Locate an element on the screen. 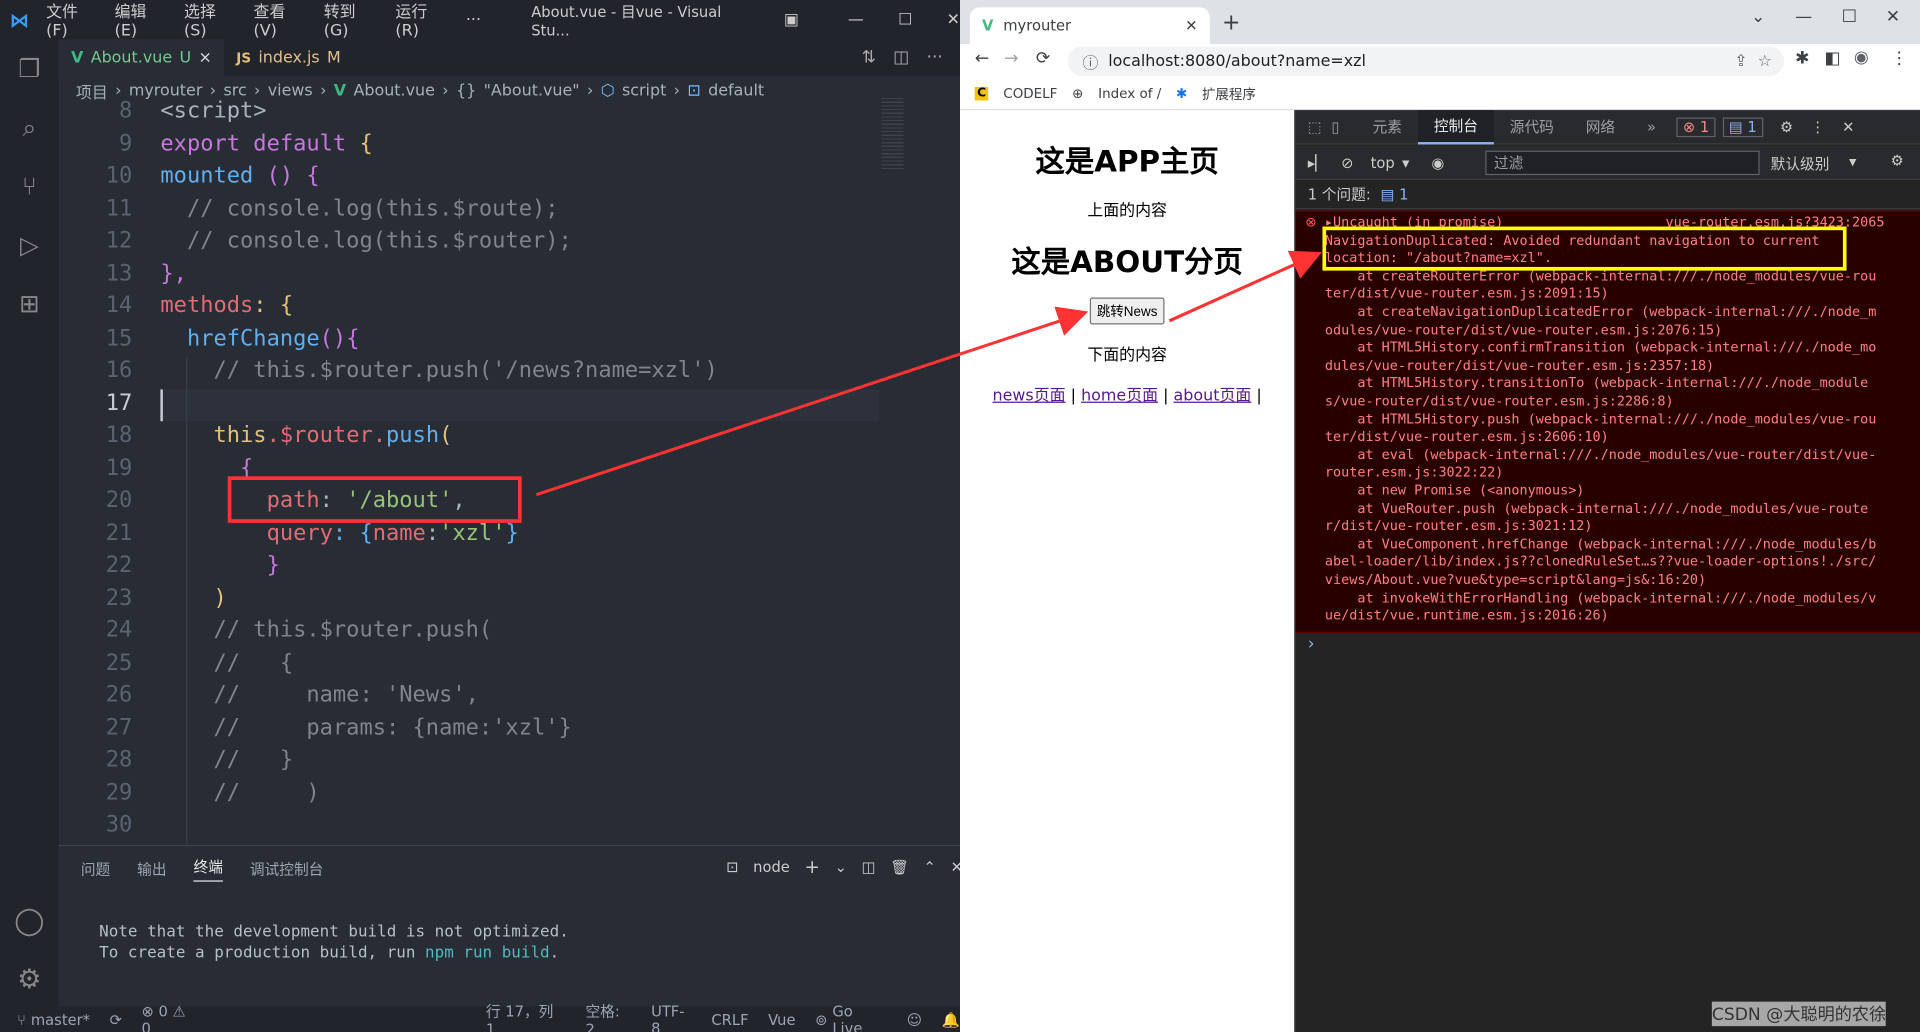 This screenshot has width=1920, height=1032. arrow-button-to-error is located at coordinates (1245, 286).